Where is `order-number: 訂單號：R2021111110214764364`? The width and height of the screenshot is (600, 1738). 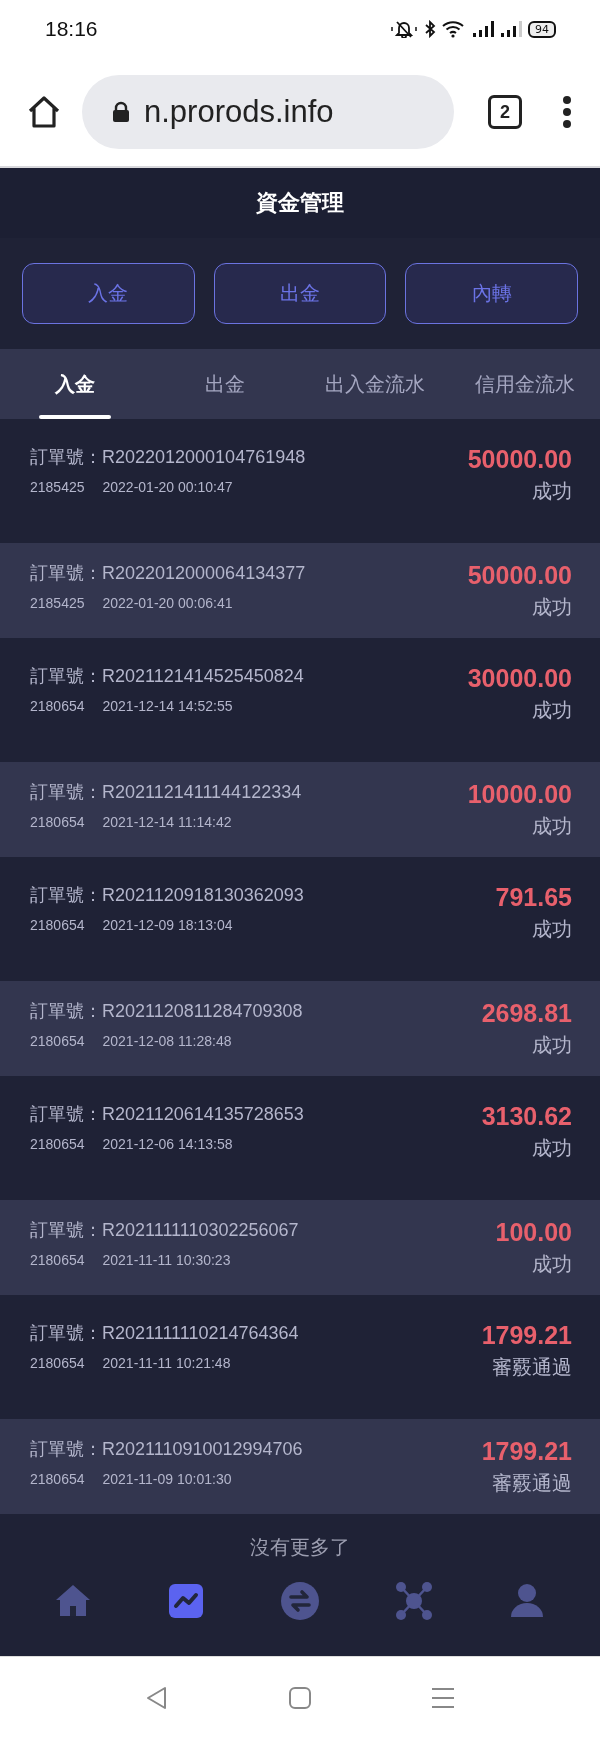
order-number: 訂單號：R2021111110214764364 is located at coordinates (164, 1333).